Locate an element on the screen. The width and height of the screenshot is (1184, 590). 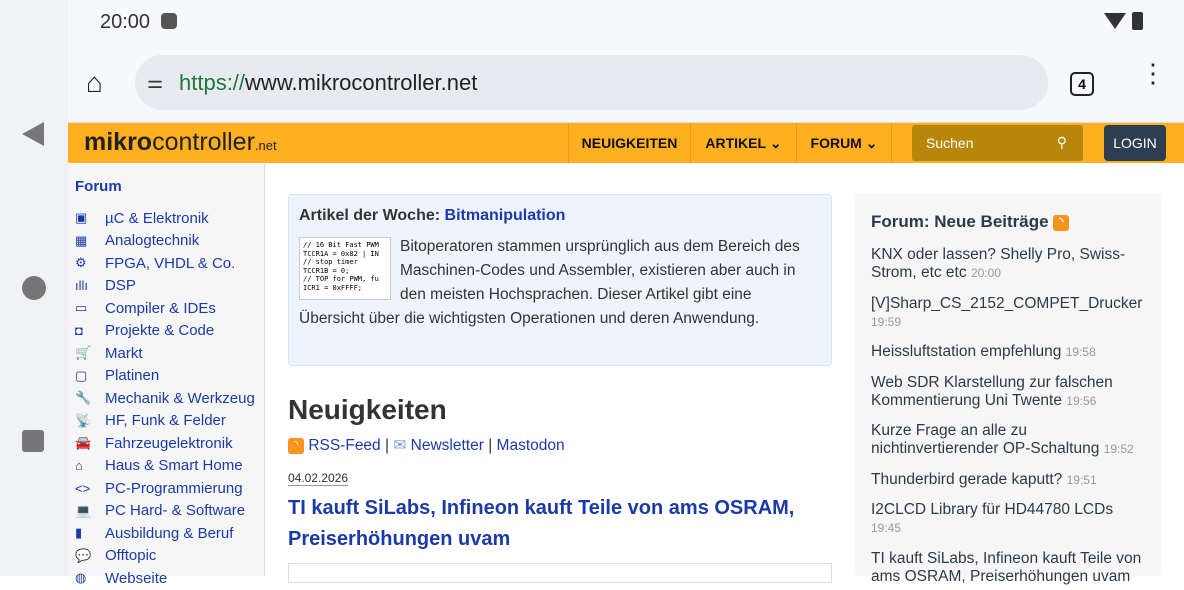
antenna-icon: 📡 is located at coordinates (83, 420).